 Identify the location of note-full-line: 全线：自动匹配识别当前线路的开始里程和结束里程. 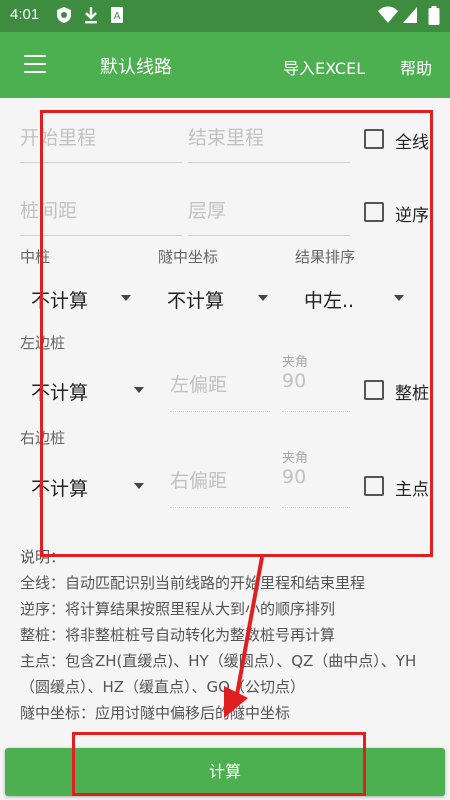
(193, 583).